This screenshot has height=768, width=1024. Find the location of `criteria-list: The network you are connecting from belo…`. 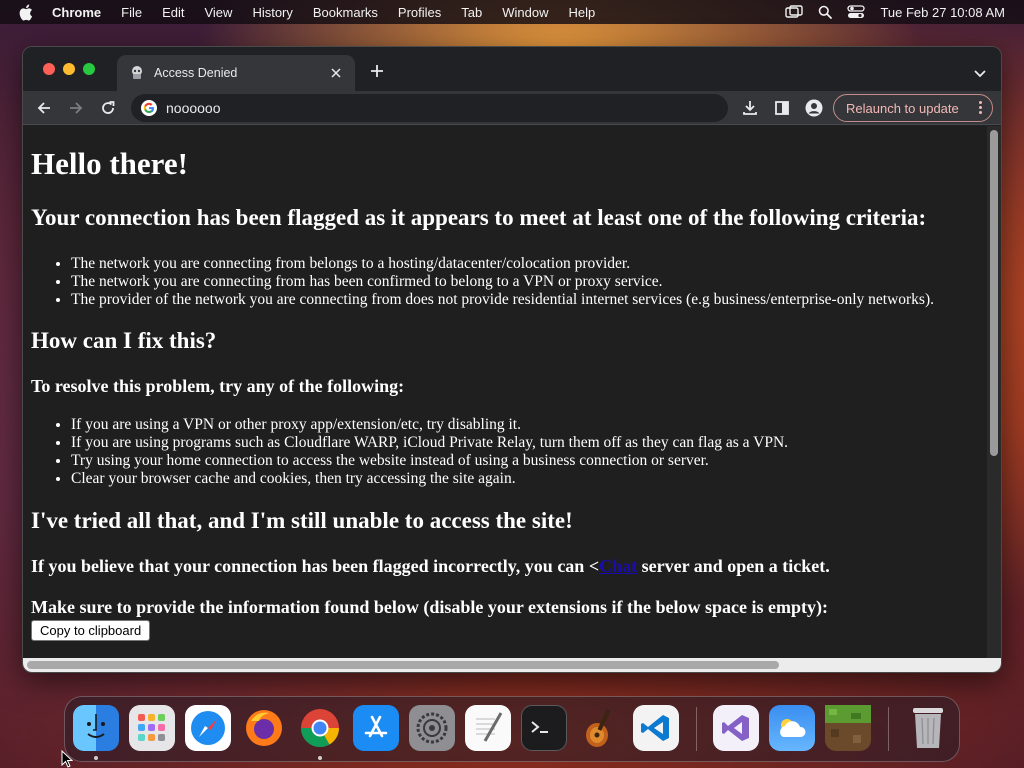

criteria-list: The network you are connecting from belo… is located at coordinates (502, 282).